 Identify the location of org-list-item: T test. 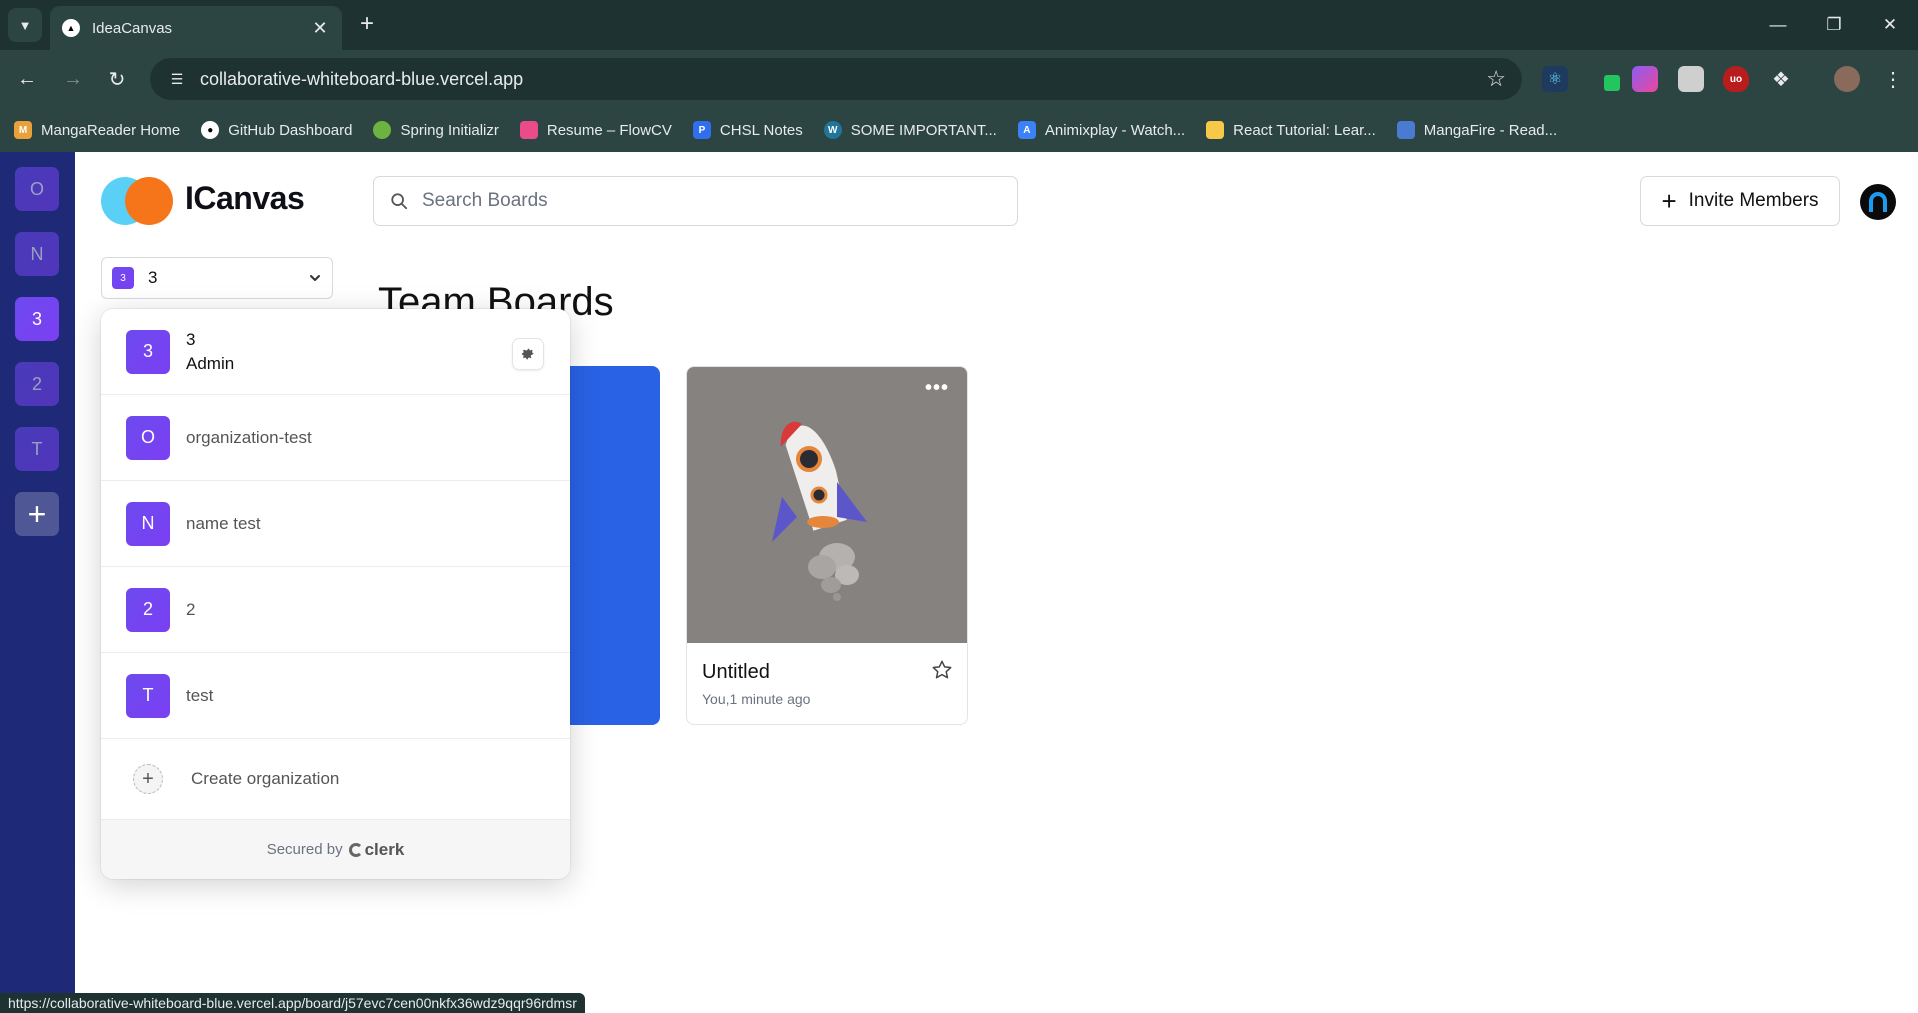
(335, 696).